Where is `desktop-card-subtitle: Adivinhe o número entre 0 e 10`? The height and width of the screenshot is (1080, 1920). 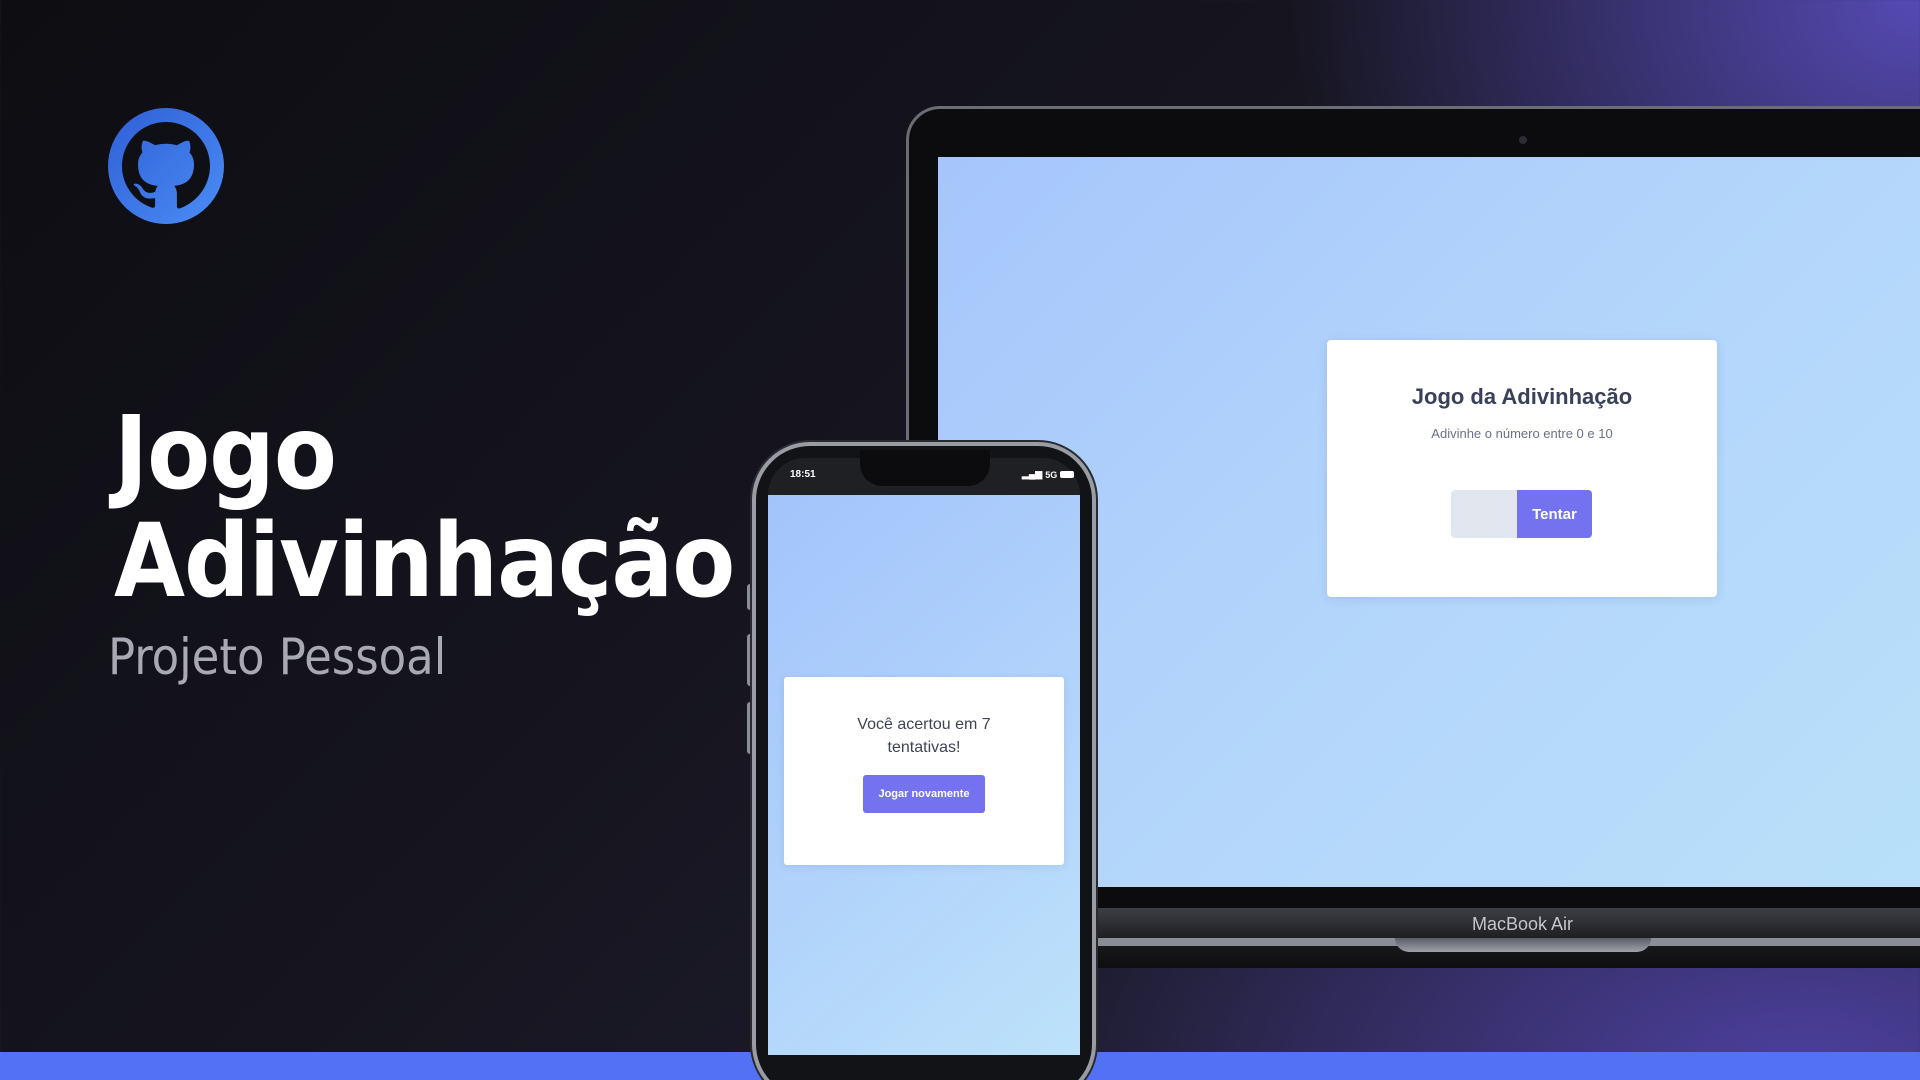
desktop-card-subtitle: Adivinhe o número entre 0 e 10 is located at coordinates (1522, 433).